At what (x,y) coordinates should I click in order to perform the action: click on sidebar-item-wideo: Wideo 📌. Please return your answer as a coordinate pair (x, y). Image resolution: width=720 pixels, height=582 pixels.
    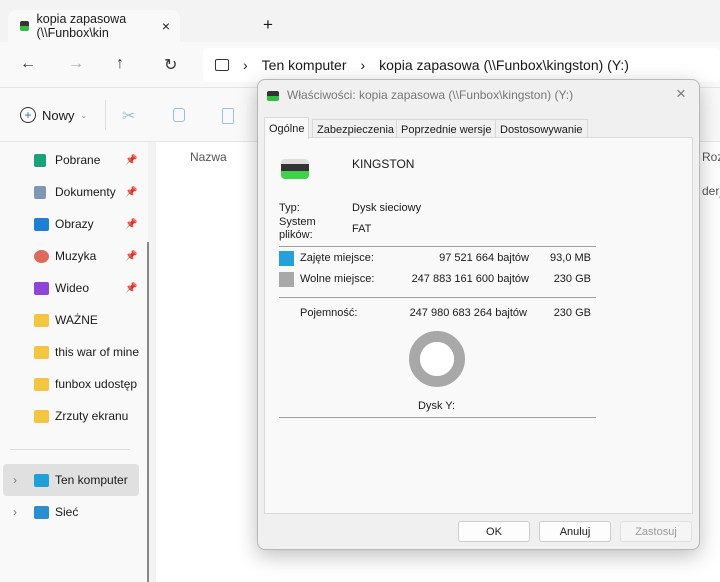
    Looking at the image, I should click on (70, 288).